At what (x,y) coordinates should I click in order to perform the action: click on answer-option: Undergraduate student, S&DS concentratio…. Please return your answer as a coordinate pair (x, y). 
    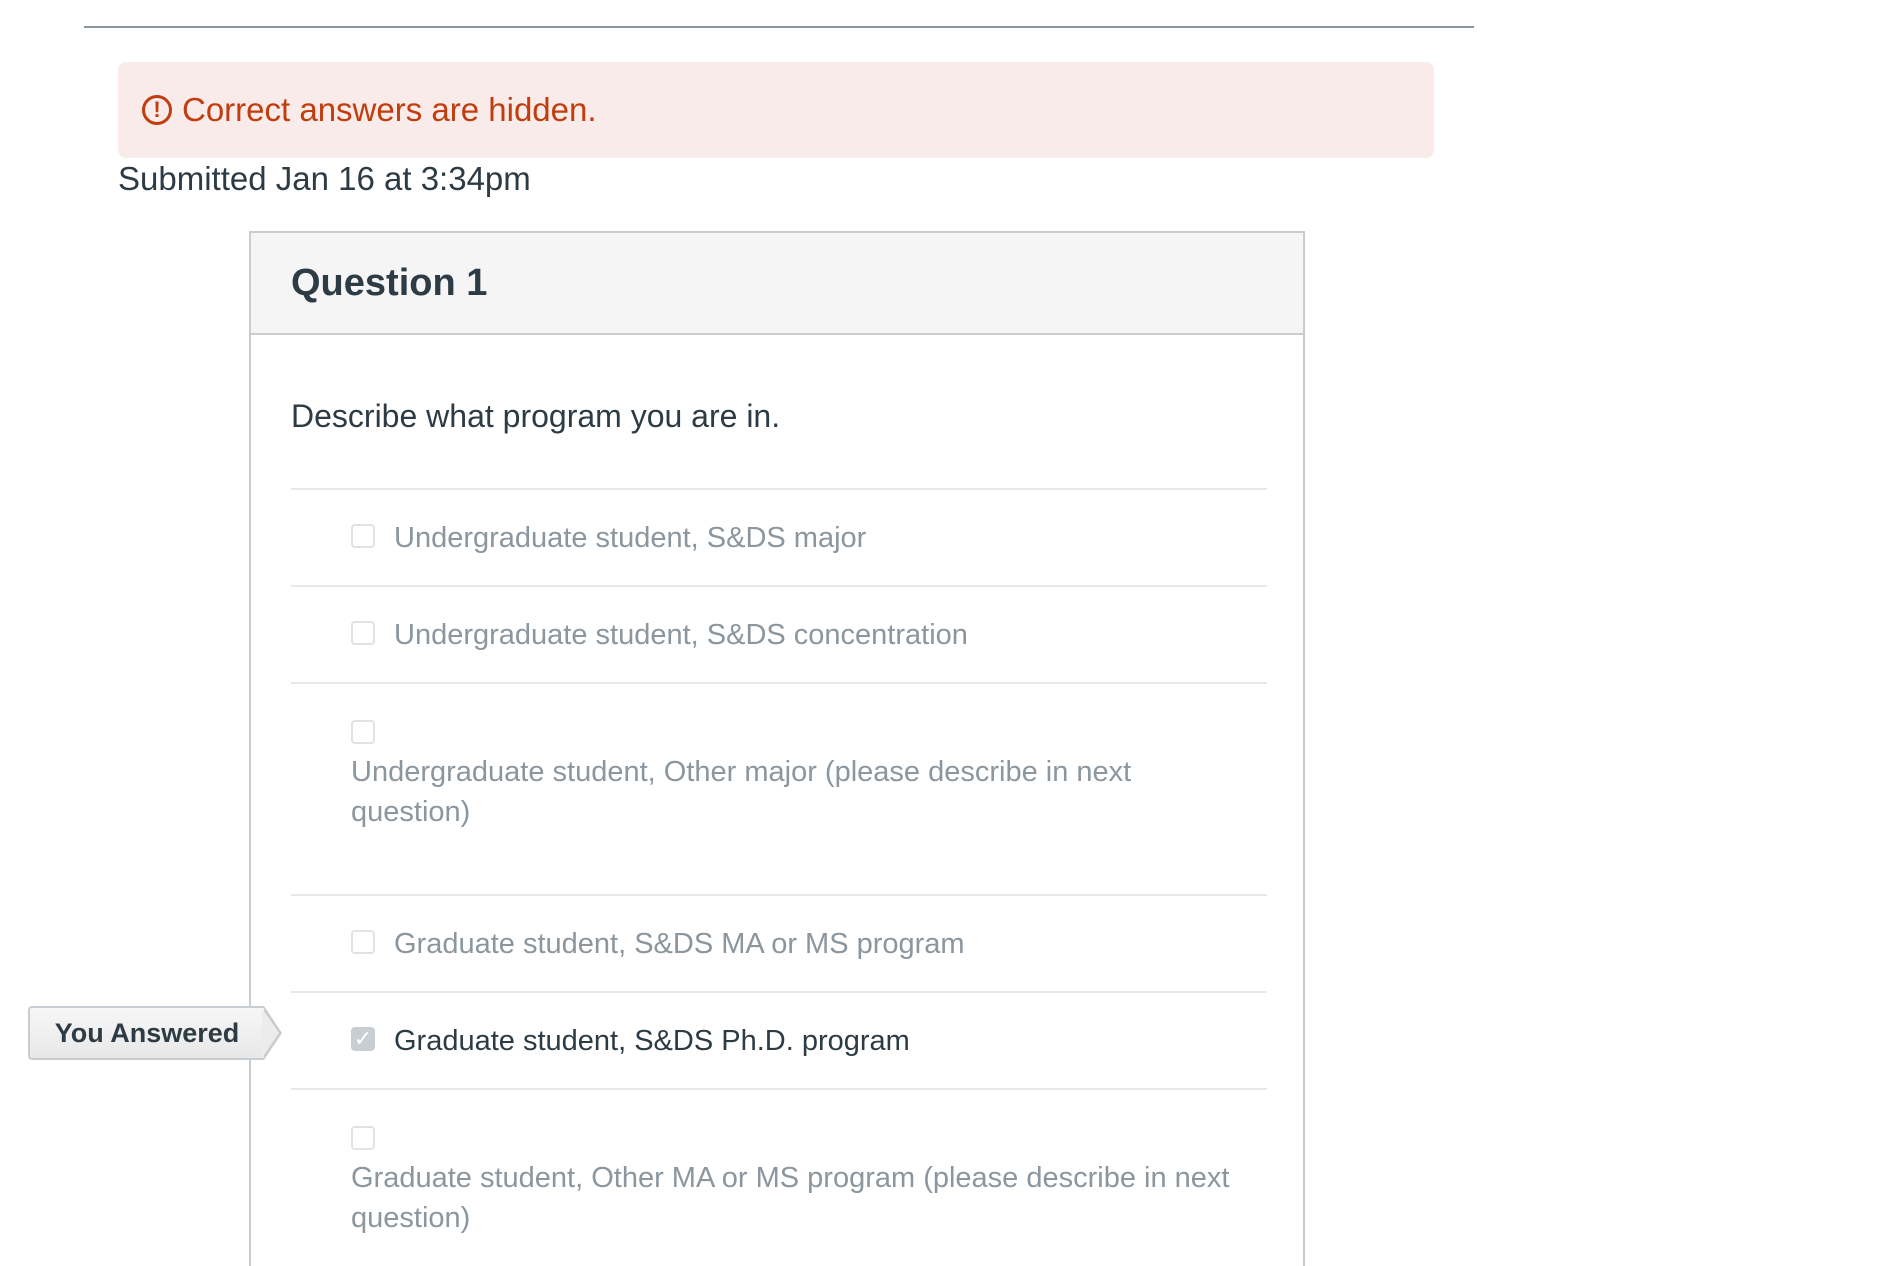
    Looking at the image, I should click on (779, 633).